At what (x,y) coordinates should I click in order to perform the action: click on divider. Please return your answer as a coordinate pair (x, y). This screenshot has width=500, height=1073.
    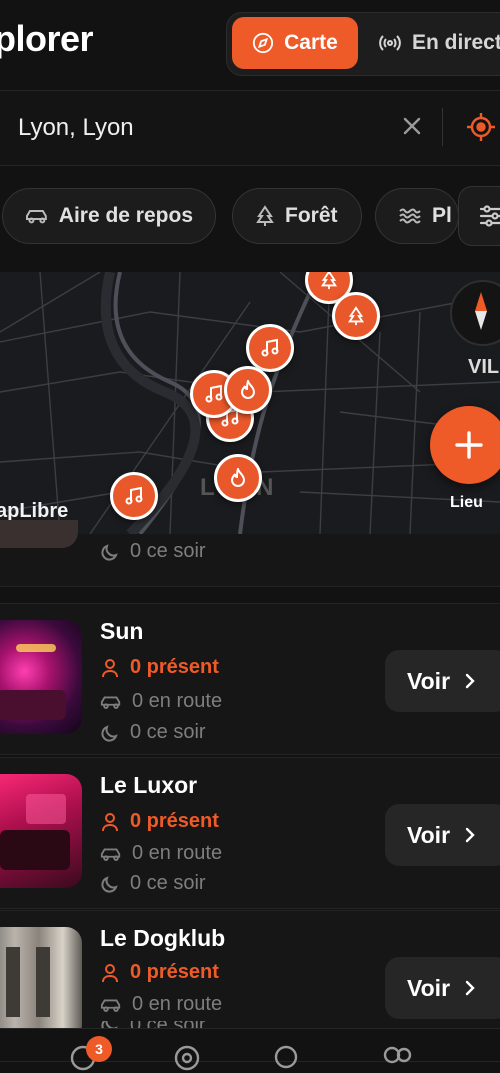
    Looking at the image, I should click on (442, 127).